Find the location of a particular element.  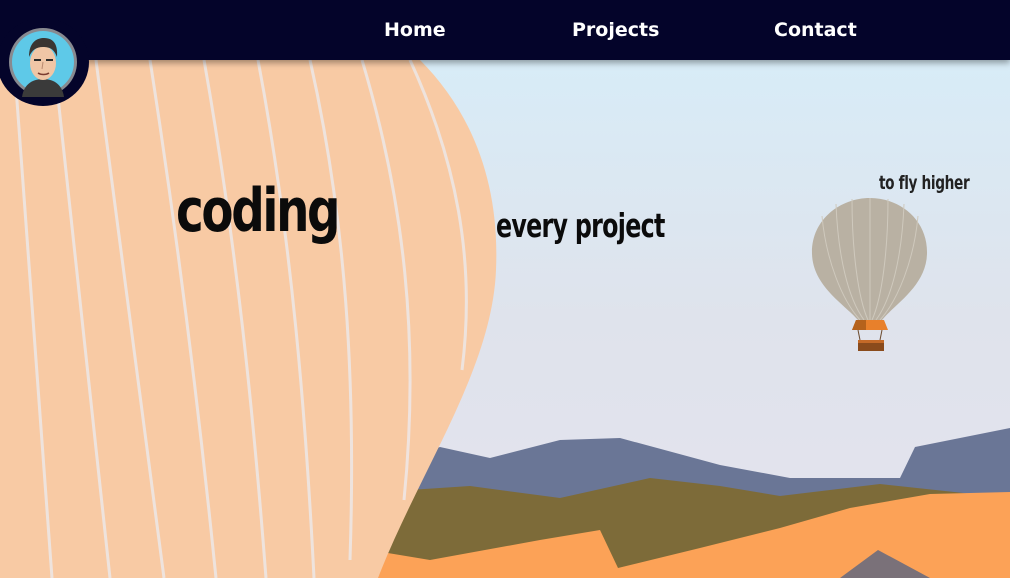

top-navbar: Home Projects Contact is located at coordinates (505, 30).